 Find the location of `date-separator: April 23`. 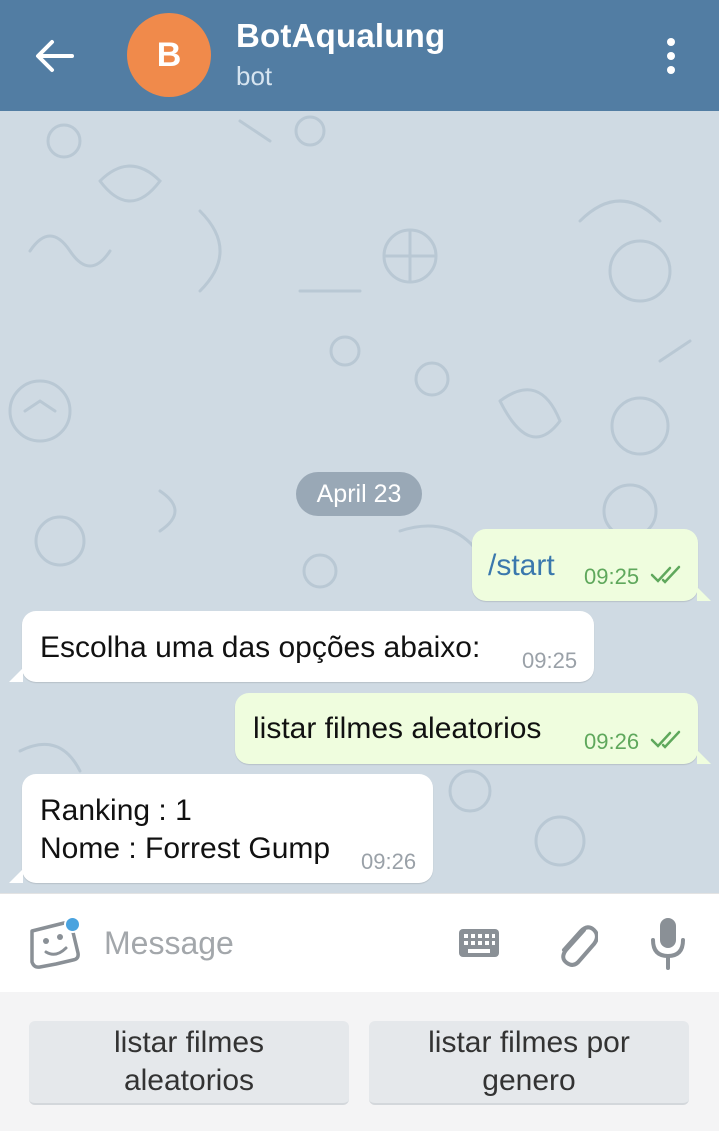

date-separator: April 23 is located at coordinates (359, 494).